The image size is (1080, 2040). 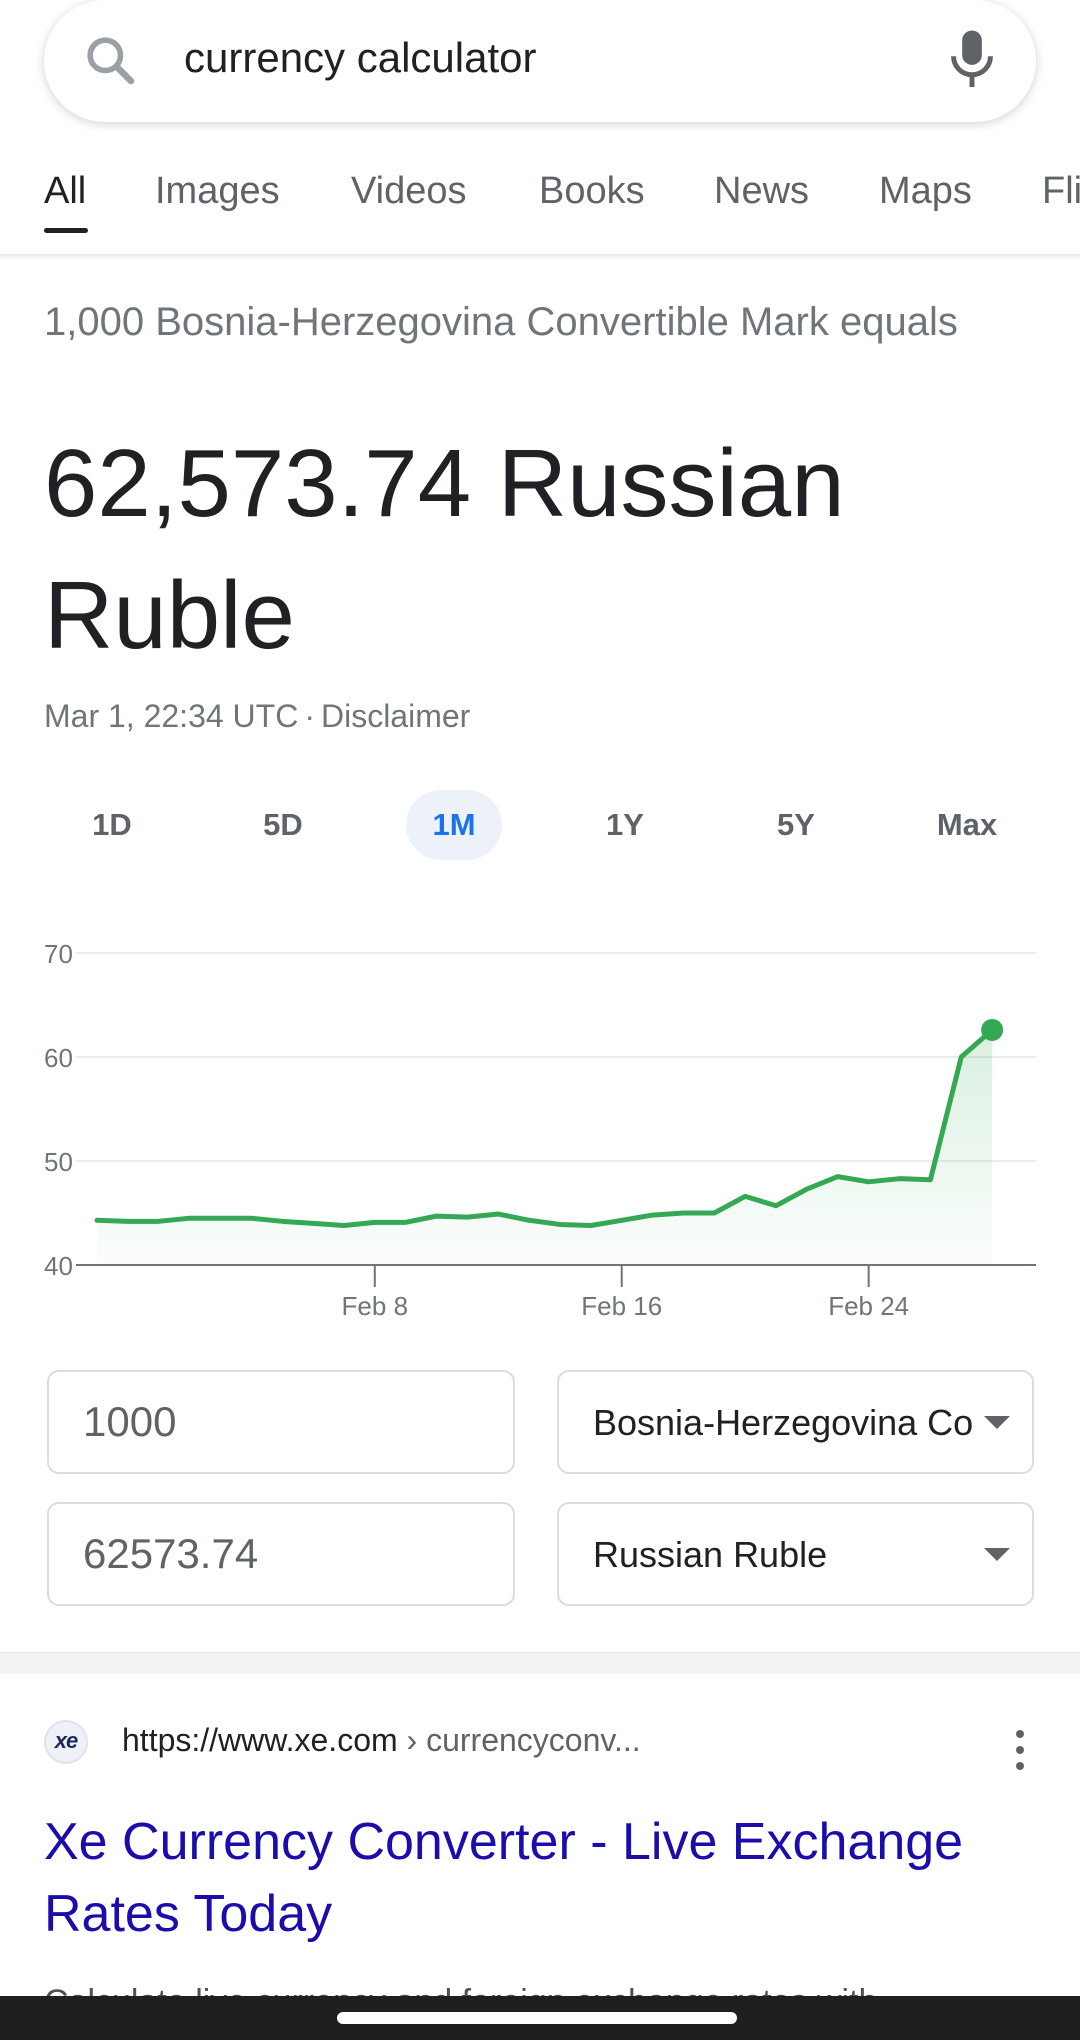 What do you see at coordinates (761, 191) in the screenshot?
I see `tab-news: News` at bounding box center [761, 191].